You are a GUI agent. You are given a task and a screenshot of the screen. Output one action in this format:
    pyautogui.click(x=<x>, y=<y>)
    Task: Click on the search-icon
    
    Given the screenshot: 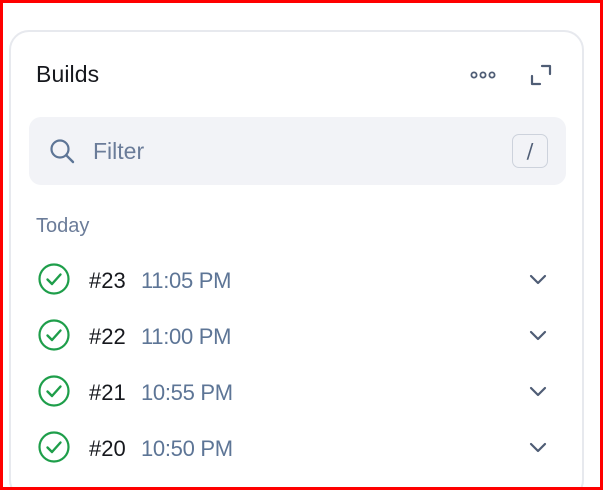 What is the action you would take?
    pyautogui.click(x=62, y=151)
    